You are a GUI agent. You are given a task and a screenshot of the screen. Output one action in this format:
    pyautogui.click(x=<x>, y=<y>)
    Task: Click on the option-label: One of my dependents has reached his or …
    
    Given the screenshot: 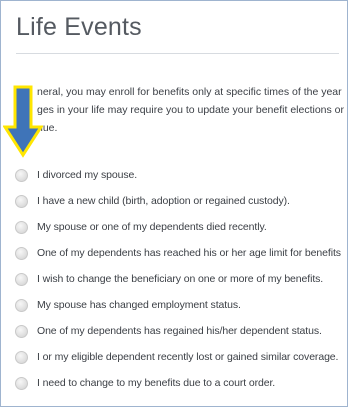 What is the action you would take?
    pyautogui.click(x=189, y=253)
    